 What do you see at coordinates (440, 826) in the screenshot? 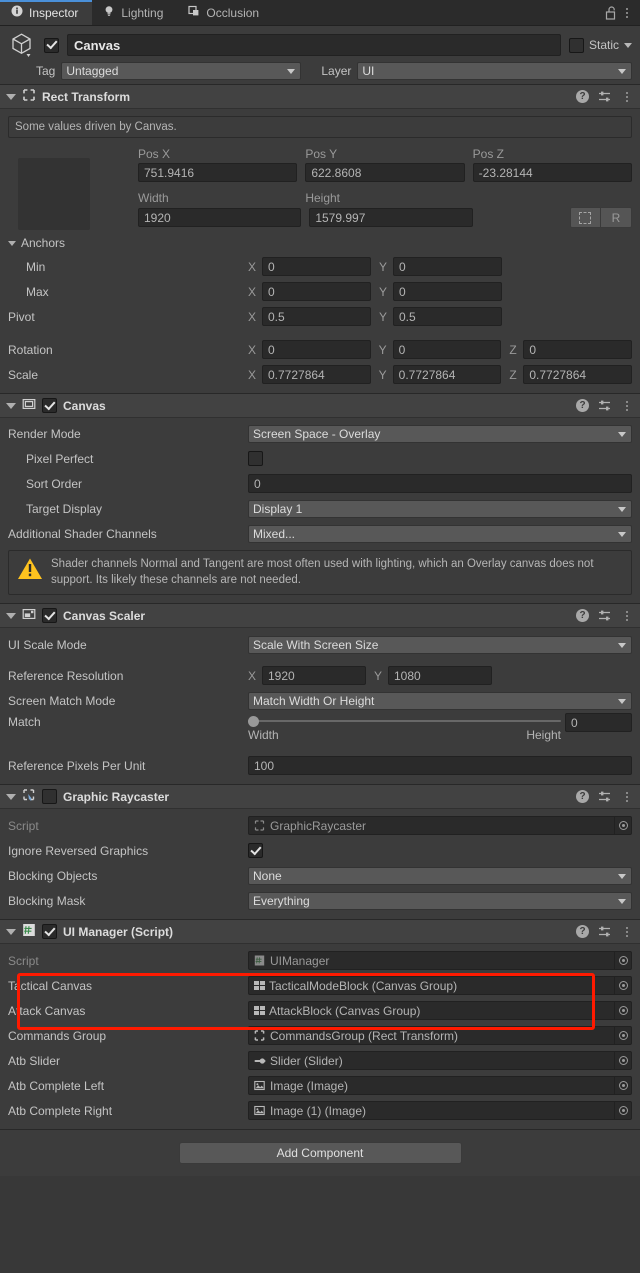
I see `script-objectfield: GraphicRaycaster` at bounding box center [440, 826].